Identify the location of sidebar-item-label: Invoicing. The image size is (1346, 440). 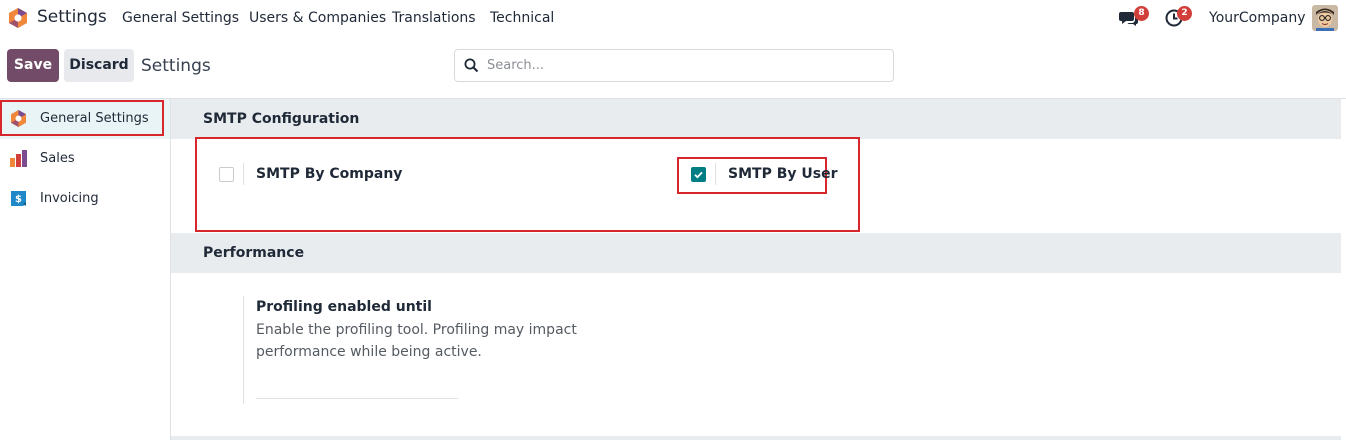
(69, 198).